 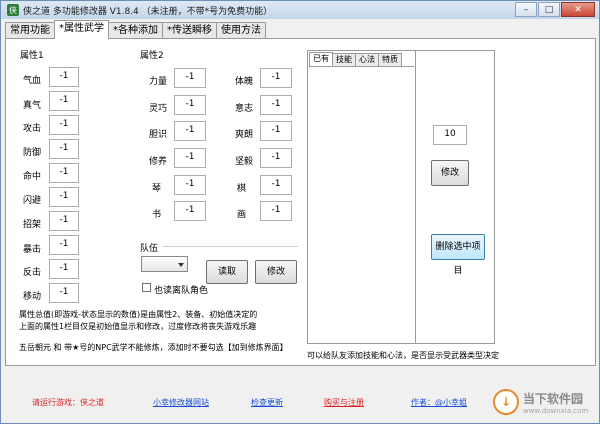 What do you see at coordinates (244, 109) in the screenshot?
I see `attr2-label-will: 意志` at bounding box center [244, 109].